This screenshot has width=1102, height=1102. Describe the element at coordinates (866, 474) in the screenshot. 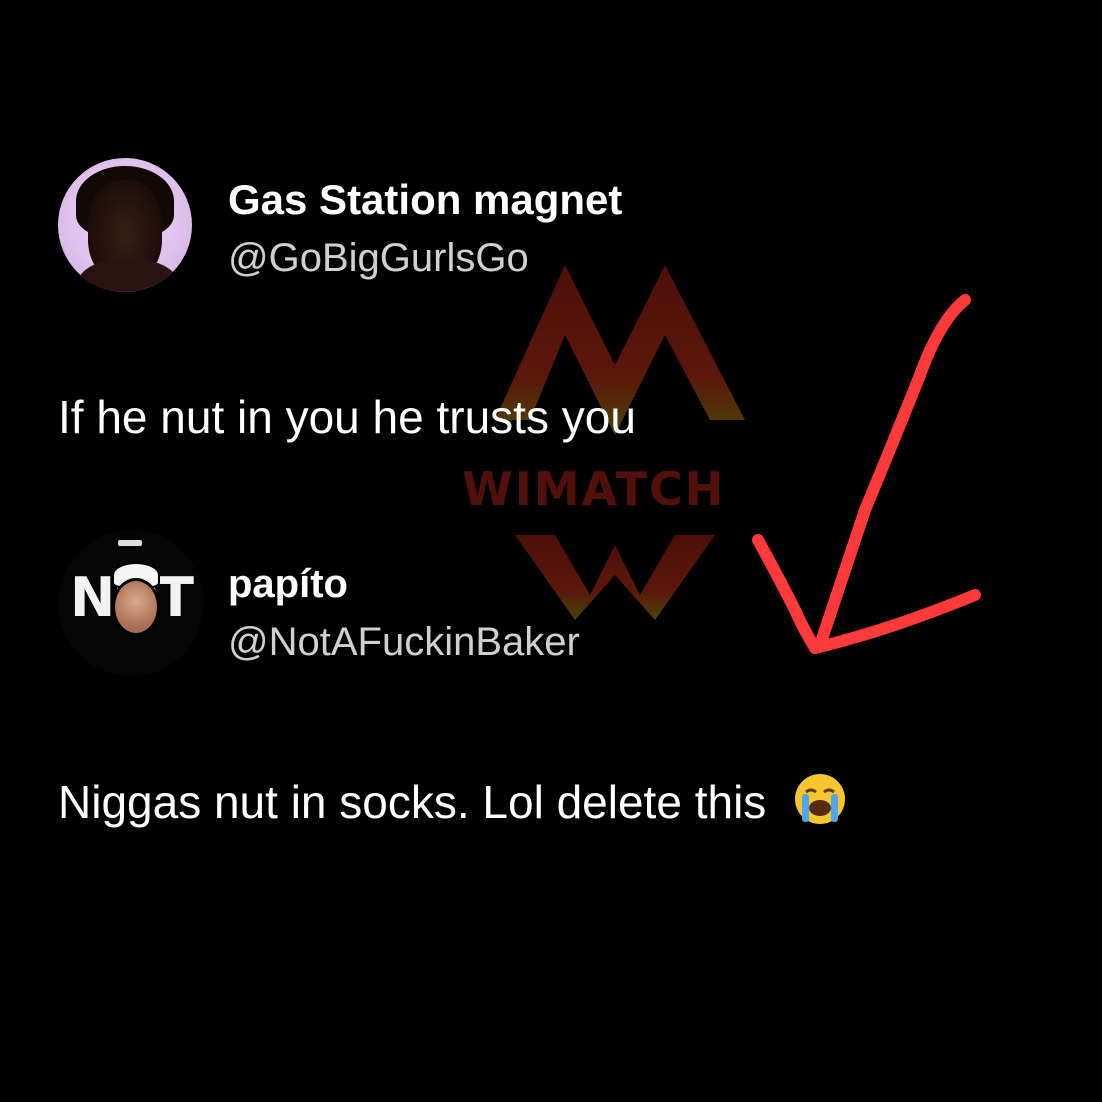

I see `red-arrow-icon` at that location.